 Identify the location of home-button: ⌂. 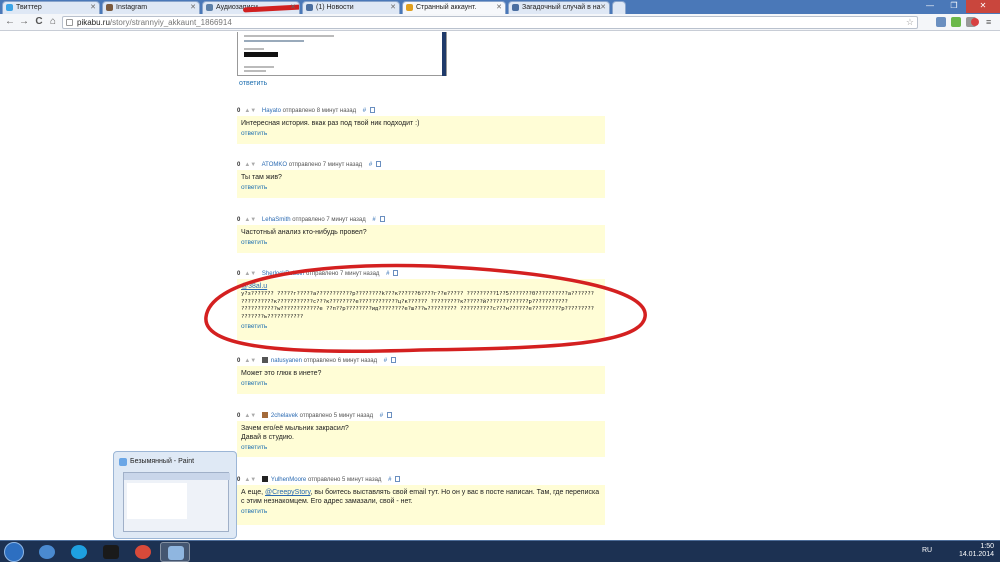
(53, 22).